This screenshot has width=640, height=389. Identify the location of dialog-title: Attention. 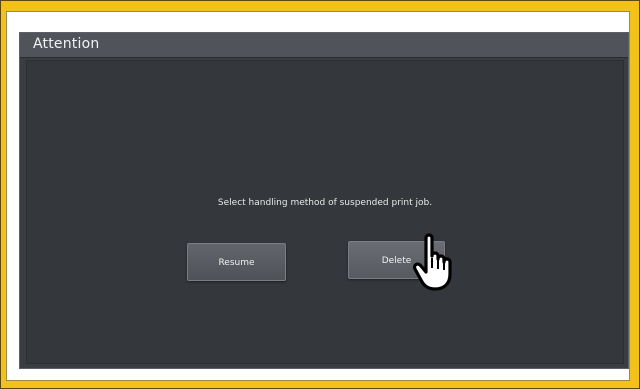
(66, 44).